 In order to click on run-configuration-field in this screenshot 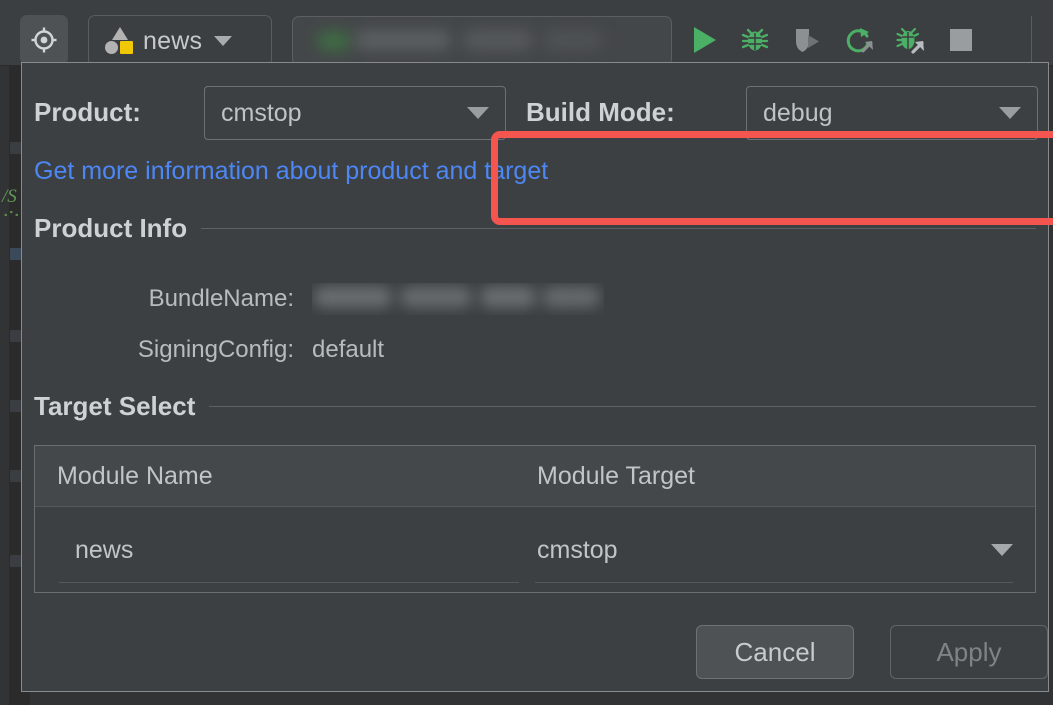, I will do `click(482, 41)`.